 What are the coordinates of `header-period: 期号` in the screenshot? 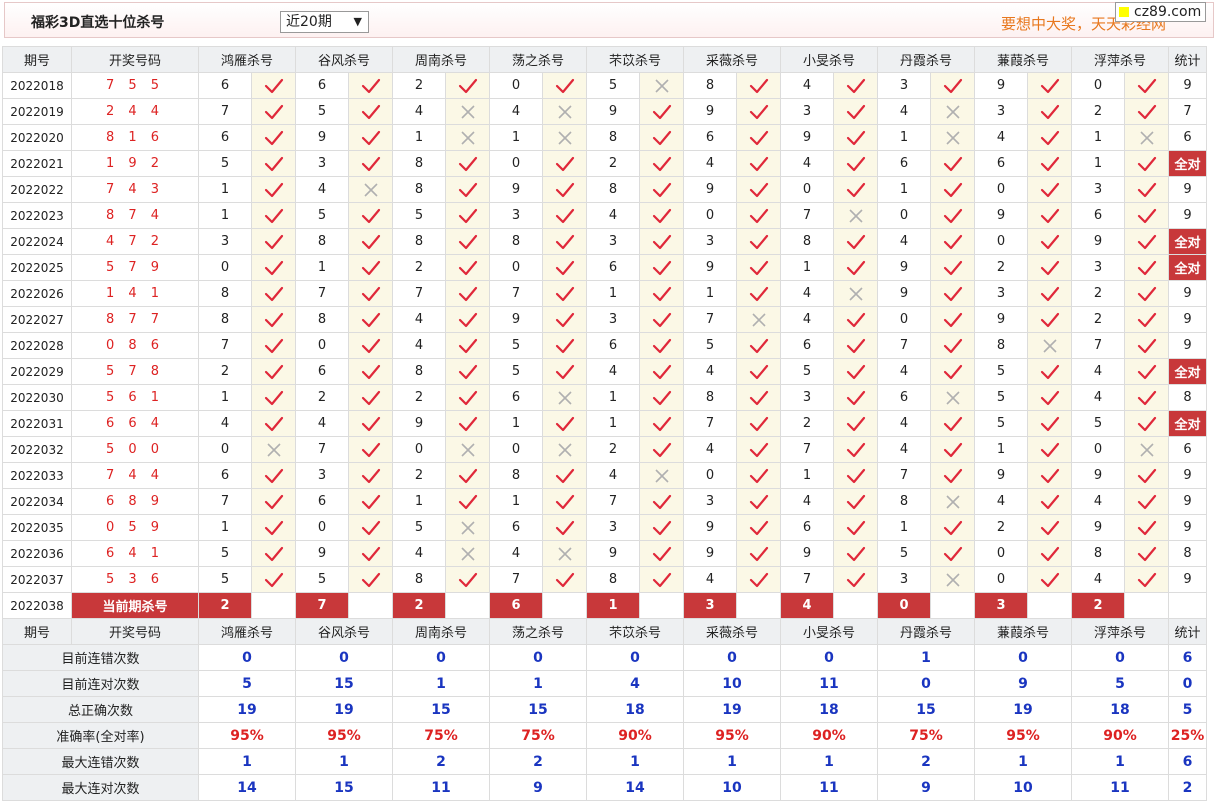 It's located at (37, 631).